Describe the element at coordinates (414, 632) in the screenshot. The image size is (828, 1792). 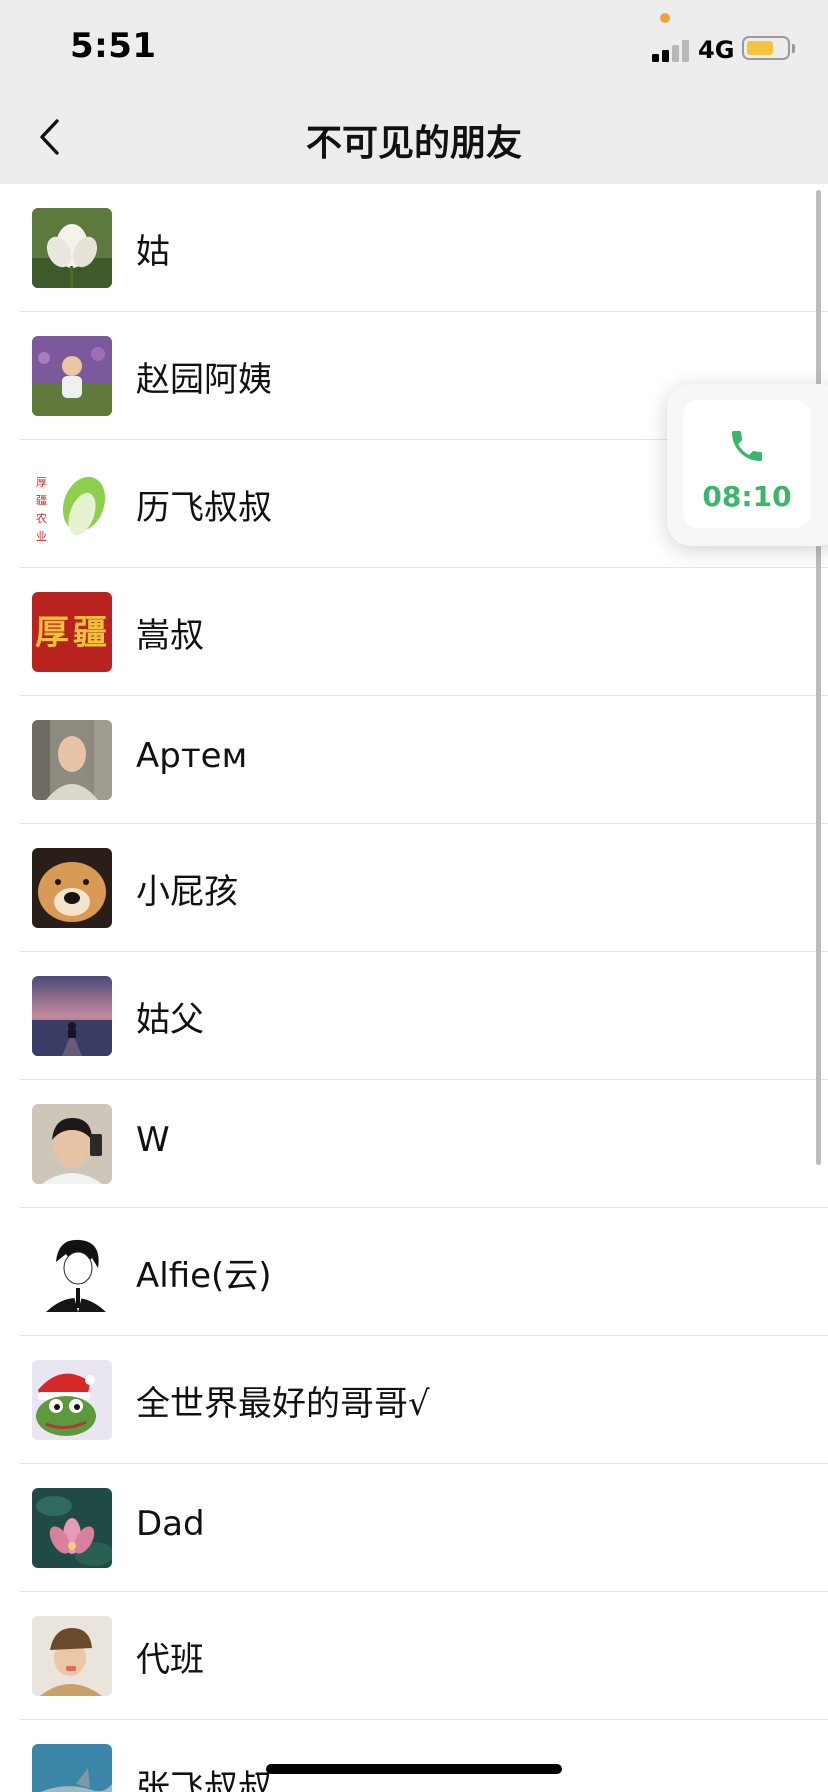
I see `list-item: 厚 疆 嵩叔` at that location.